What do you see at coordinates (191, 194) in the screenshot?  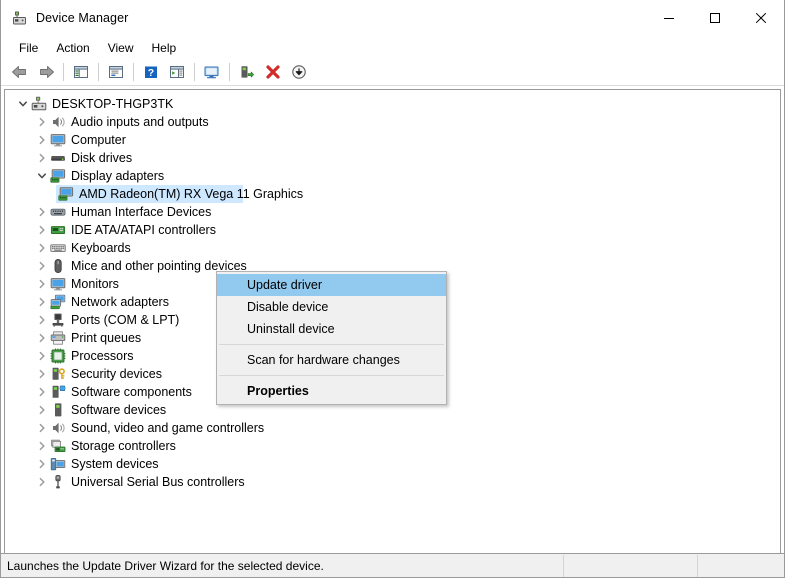 I see `tree-item-label: AMD Radeon(TM) RX Vega 11 Graphics` at bounding box center [191, 194].